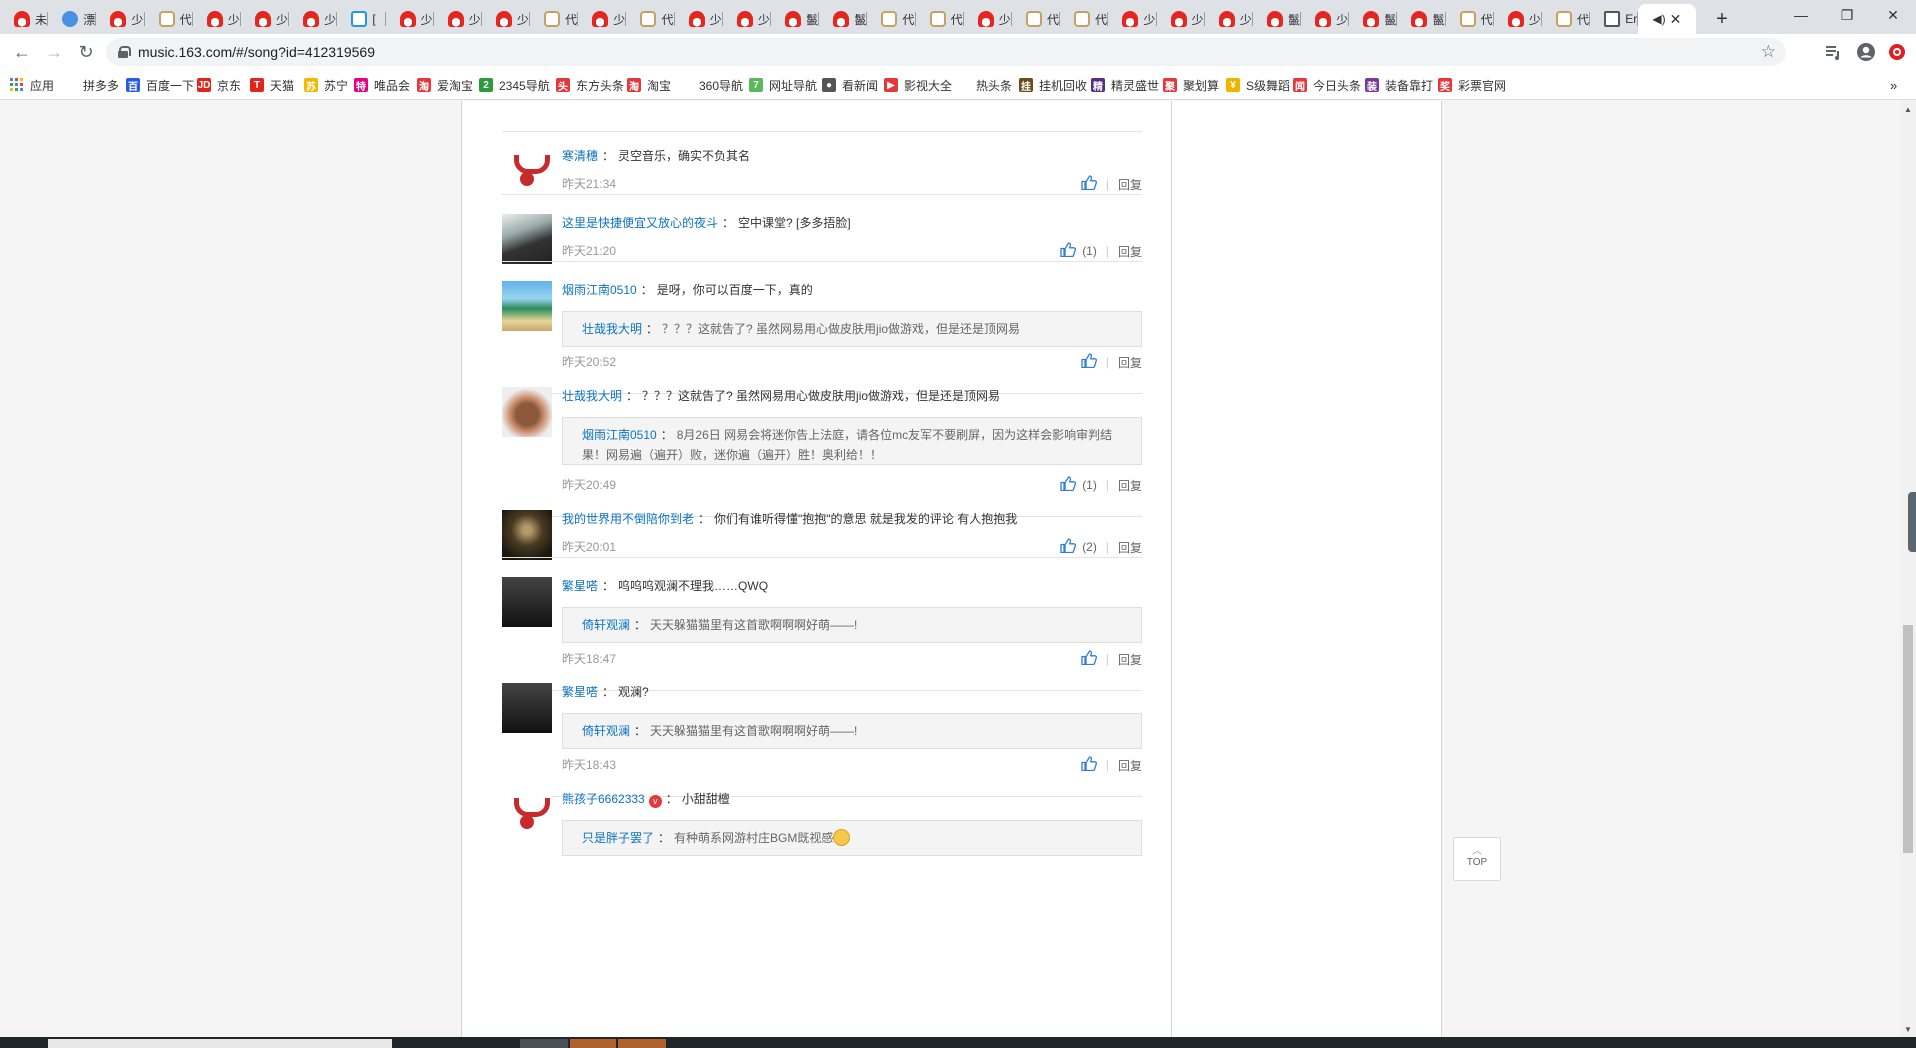  Describe the element at coordinates (994, 85) in the screenshot. I see `bookmark-item: 热头条` at that location.